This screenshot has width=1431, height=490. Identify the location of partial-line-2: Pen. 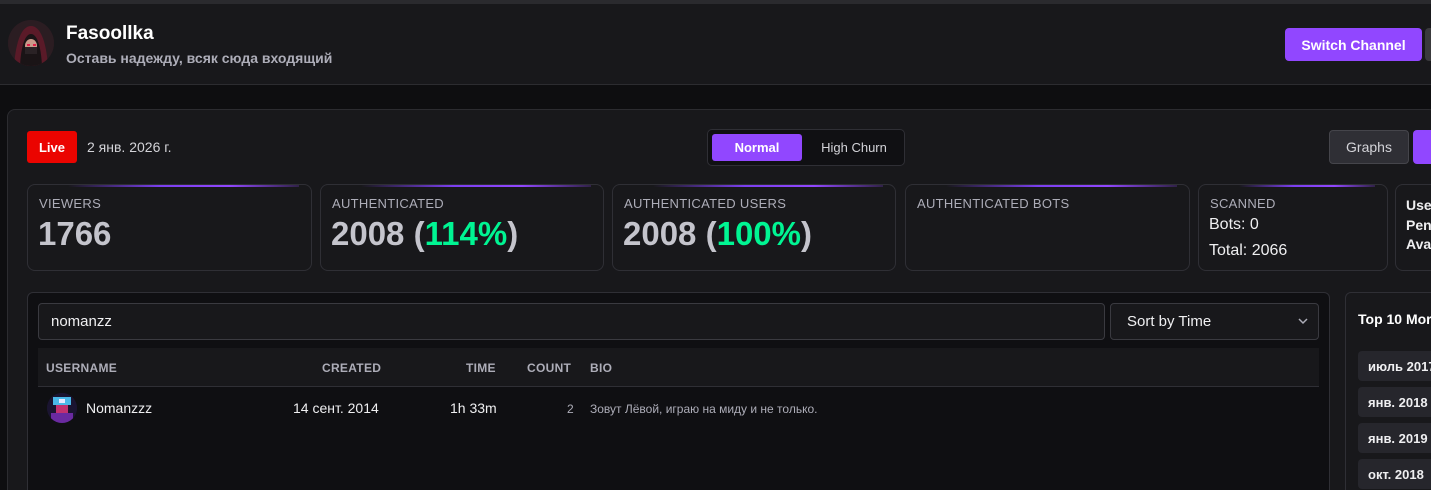
(1418, 225).